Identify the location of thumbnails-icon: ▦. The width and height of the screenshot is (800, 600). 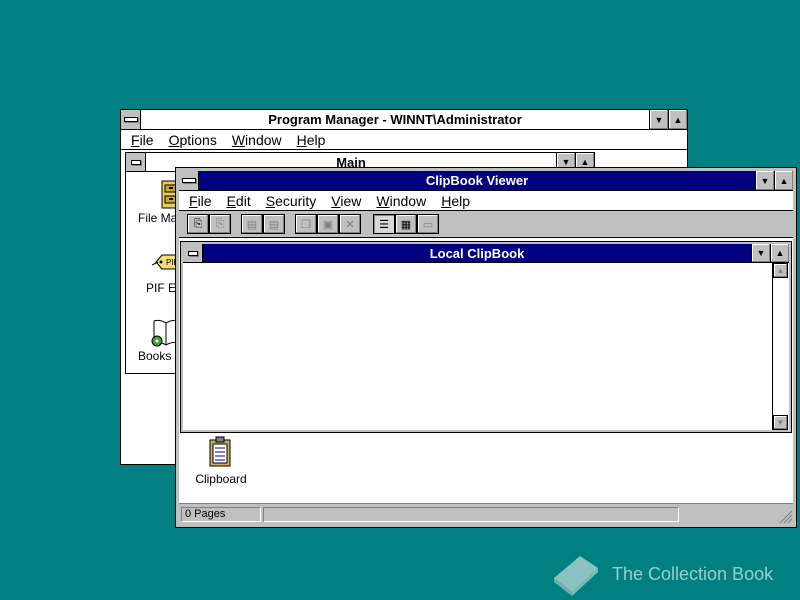
(406, 224).